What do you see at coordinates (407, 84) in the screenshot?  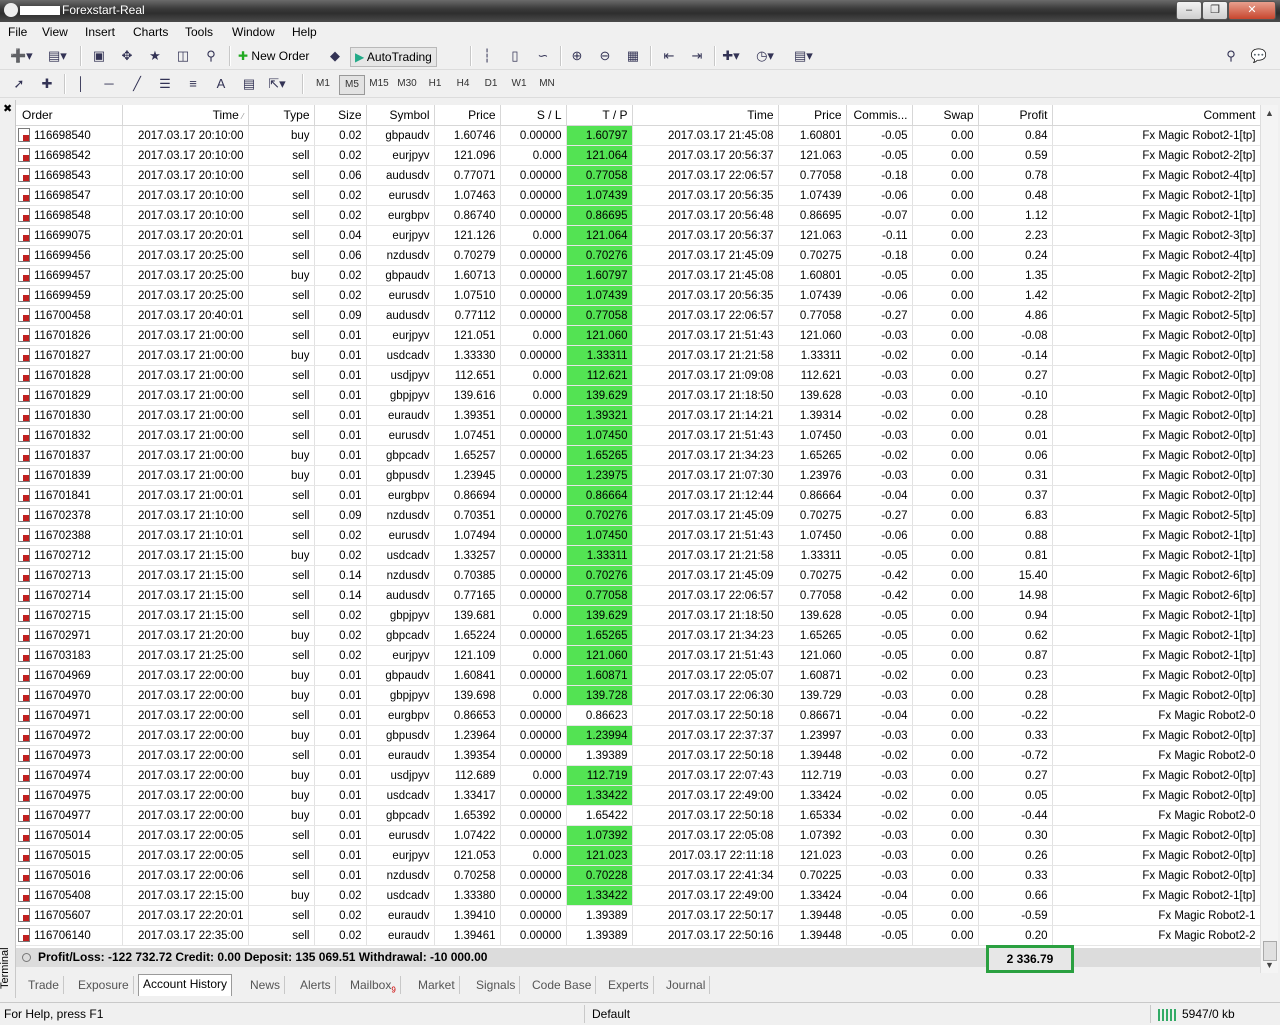 I see `timeframe-m30: M30` at bounding box center [407, 84].